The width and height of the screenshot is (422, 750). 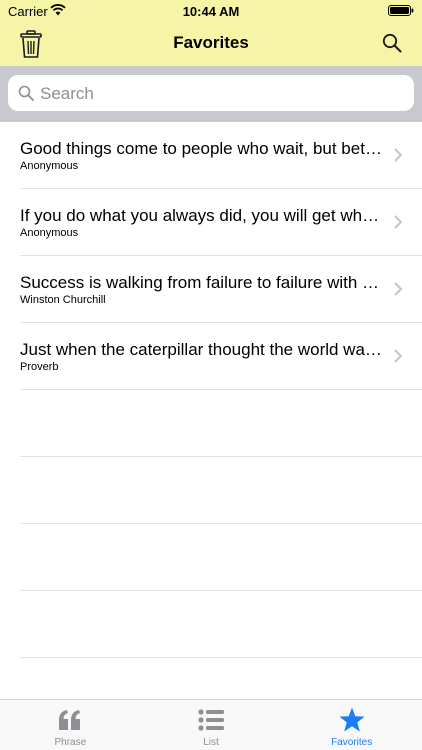 What do you see at coordinates (26, 93) in the screenshot?
I see `search-field-icon` at bounding box center [26, 93].